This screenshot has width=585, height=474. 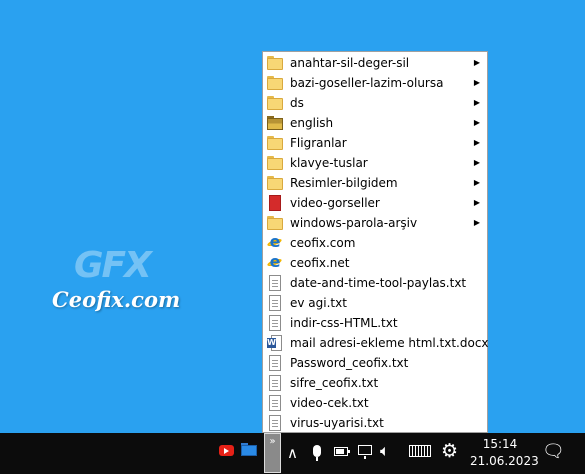 What do you see at coordinates (504, 453) in the screenshot?
I see `clock: 15:14 21.06.2023` at bounding box center [504, 453].